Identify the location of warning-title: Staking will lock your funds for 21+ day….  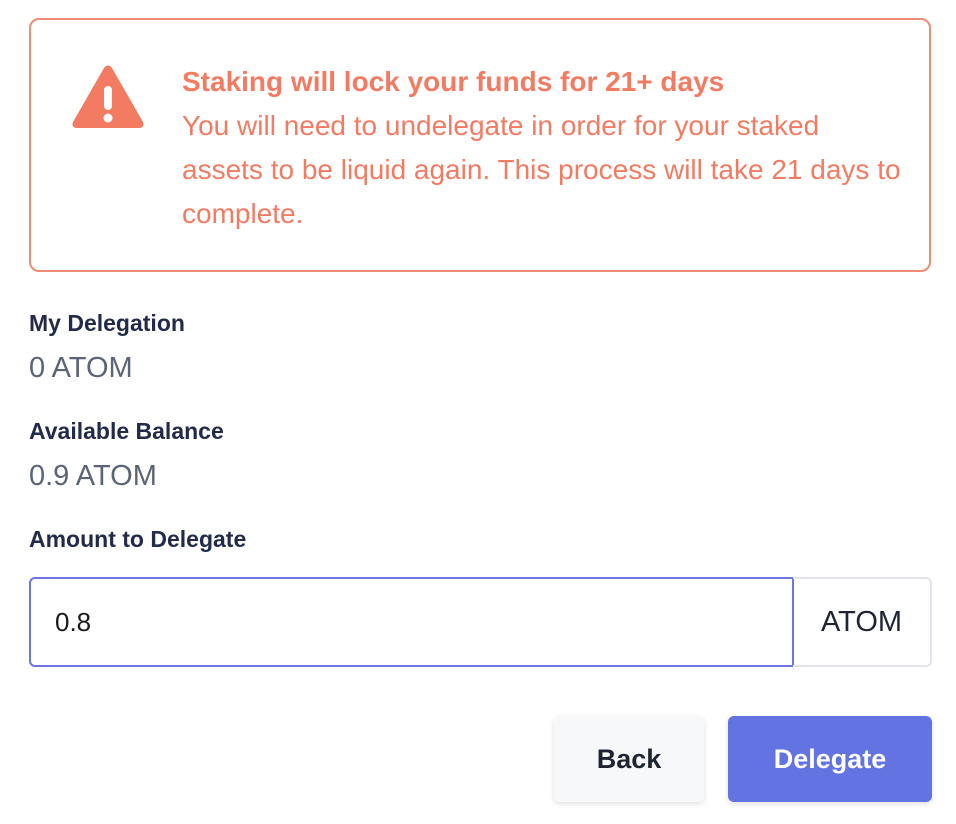
(453, 81).